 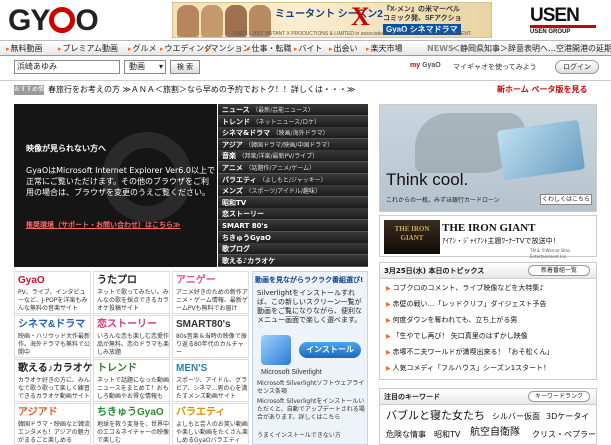 What do you see at coordinates (495, 433) in the screenshot?
I see `keyword: 航空自衛隊` at bounding box center [495, 433].